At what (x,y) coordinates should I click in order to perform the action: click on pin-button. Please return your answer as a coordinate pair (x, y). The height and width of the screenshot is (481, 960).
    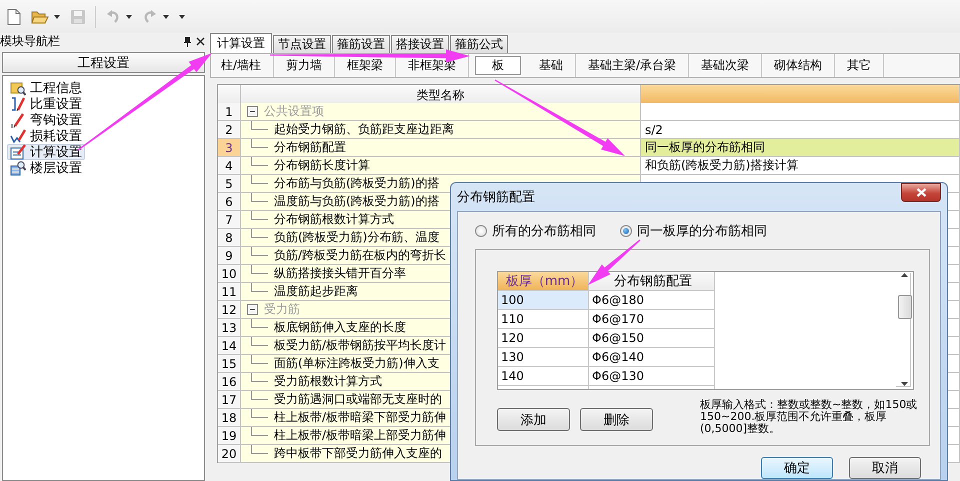
    Looking at the image, I should click on (187, 41).